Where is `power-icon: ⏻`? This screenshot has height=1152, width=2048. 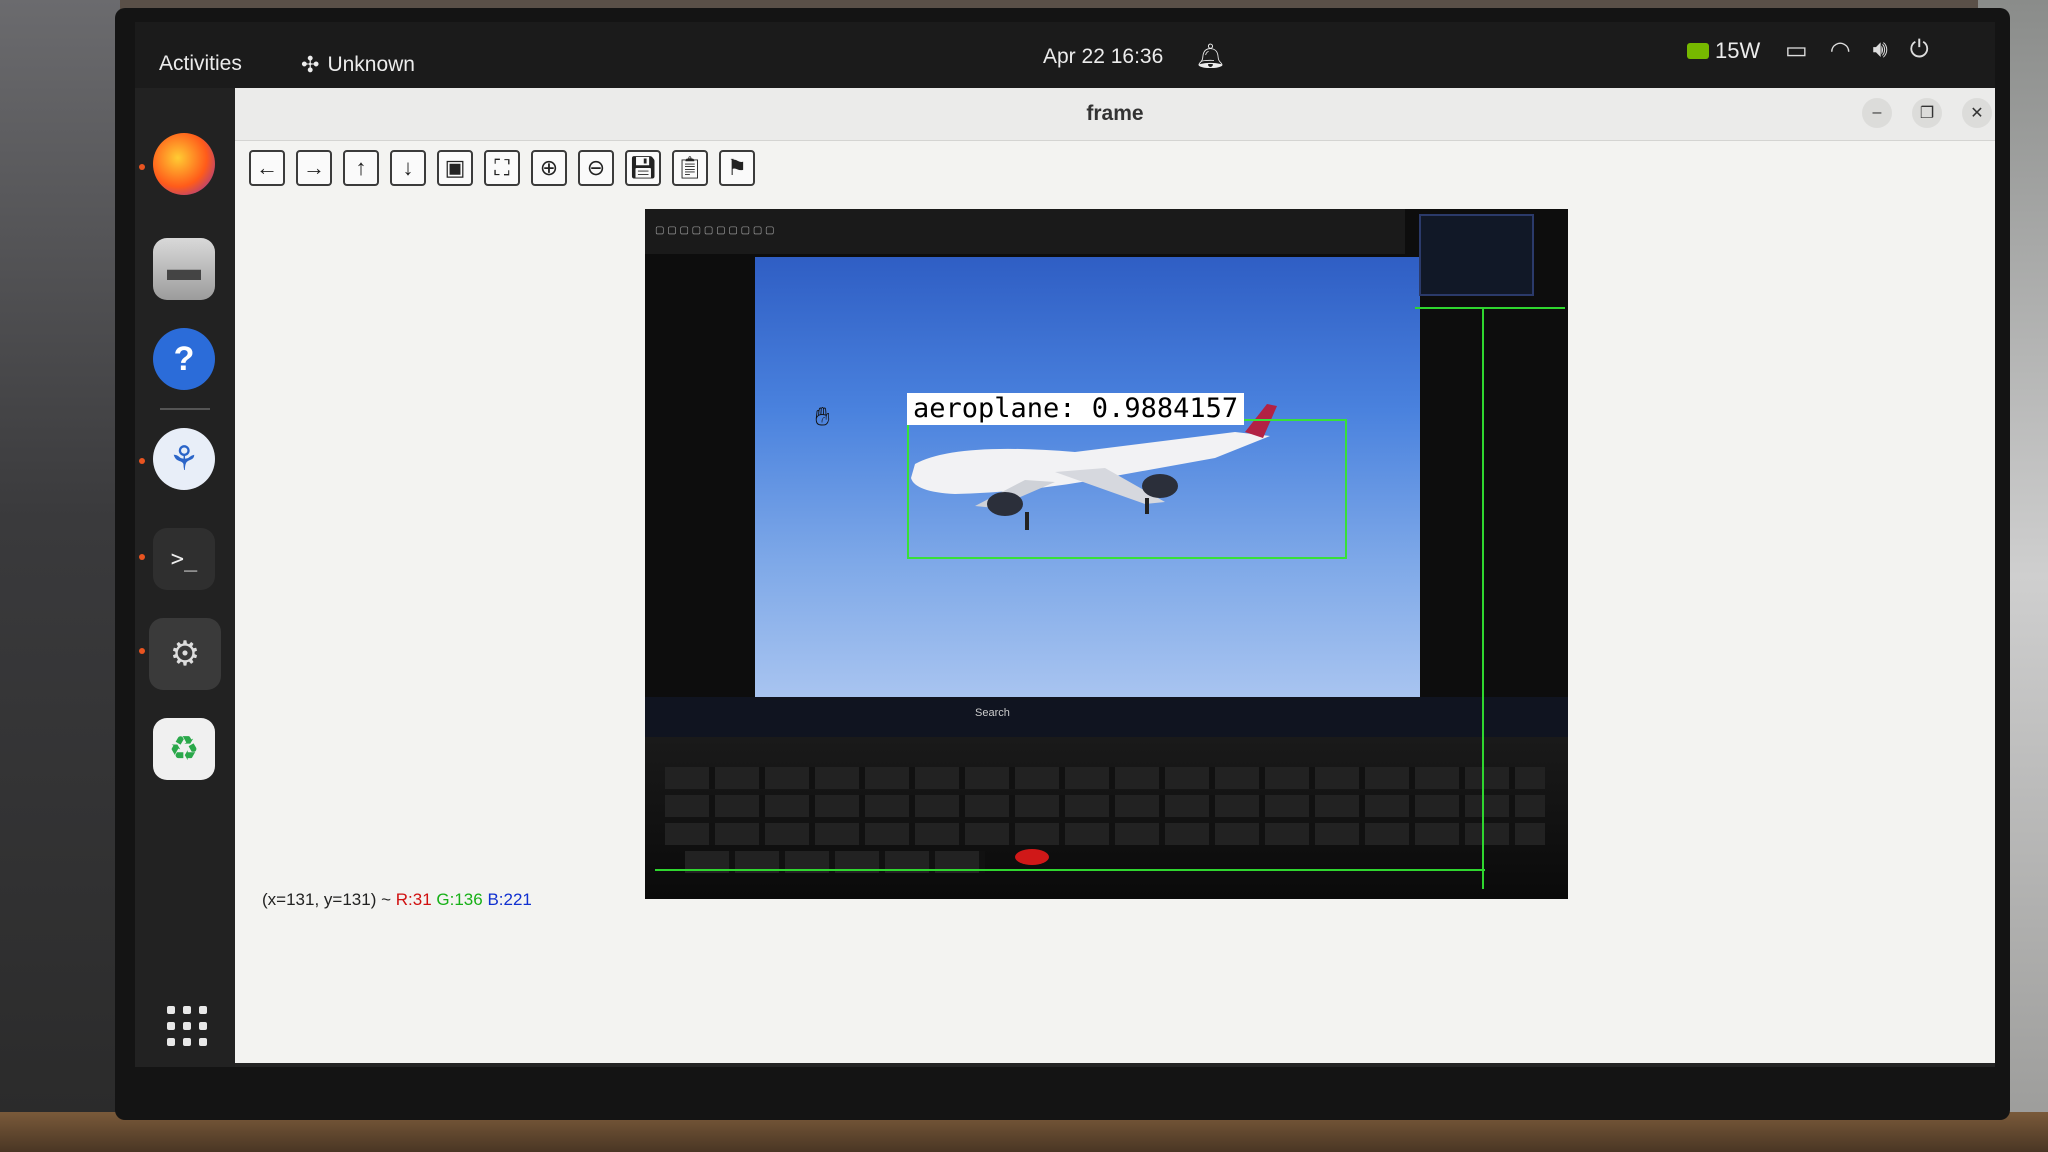
power-icon: ⏻ is located at coordinates (1919, 49).